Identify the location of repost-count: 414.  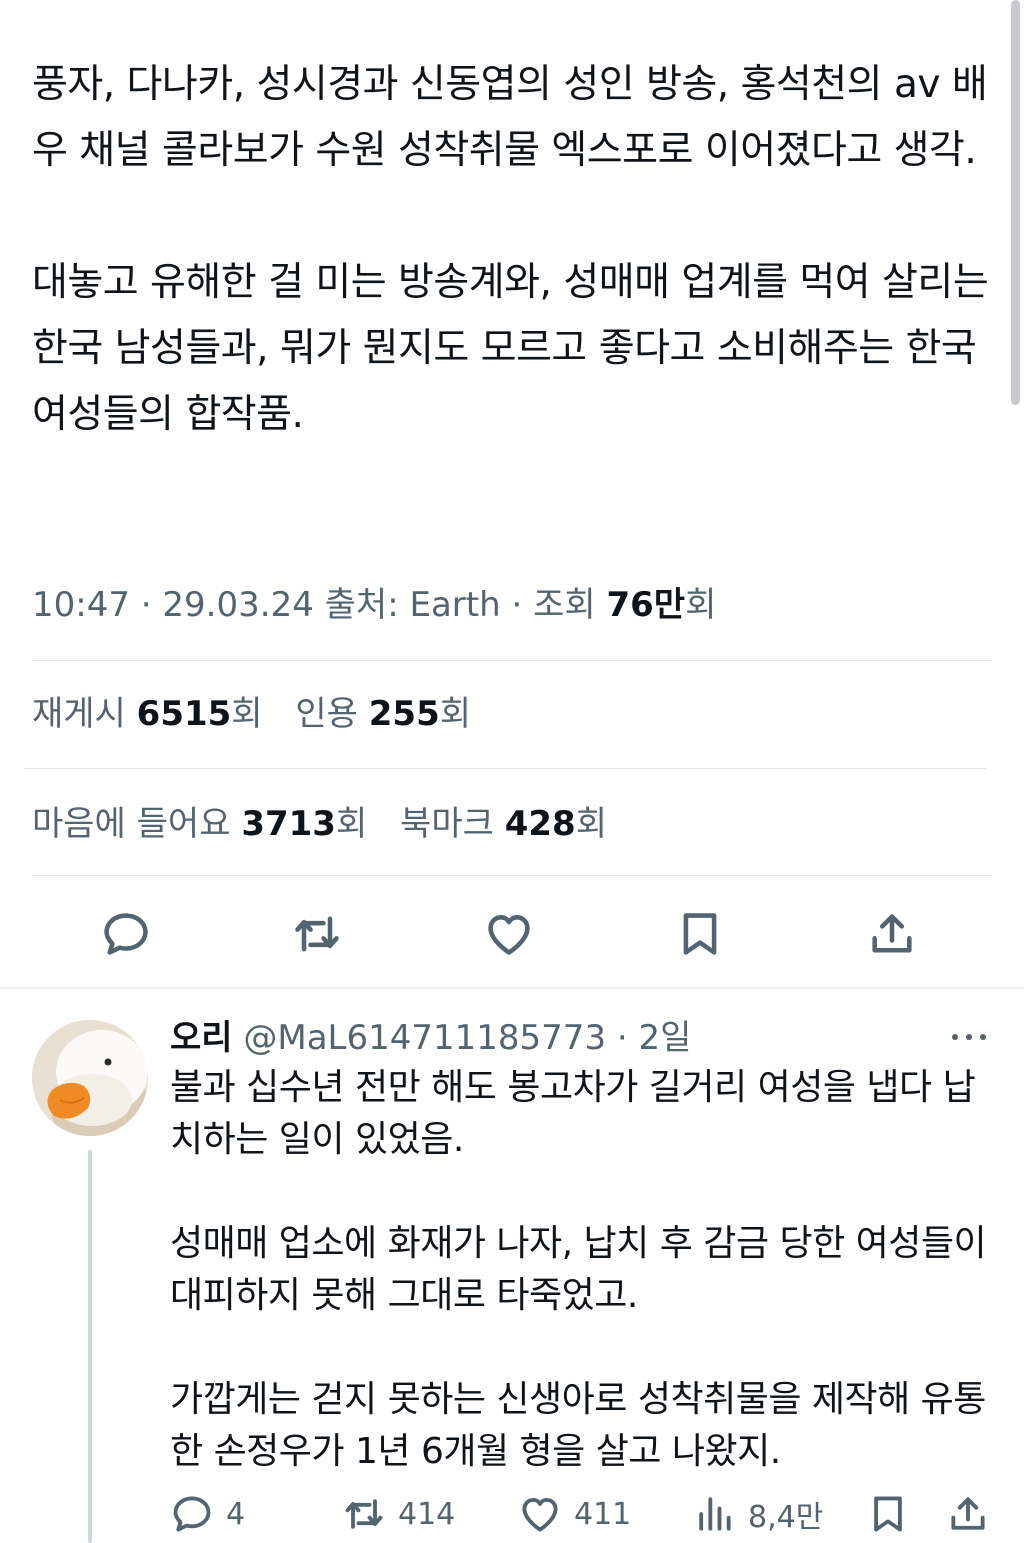
(427, 1514).